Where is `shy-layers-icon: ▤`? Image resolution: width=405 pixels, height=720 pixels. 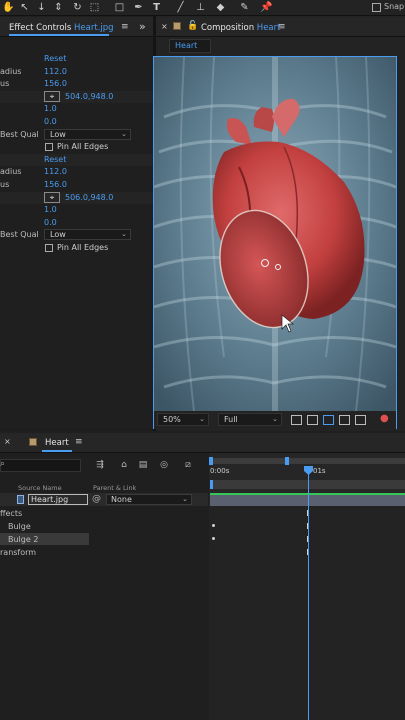
shy-layers-icon: ▤ is located at coordinates (143, 465).